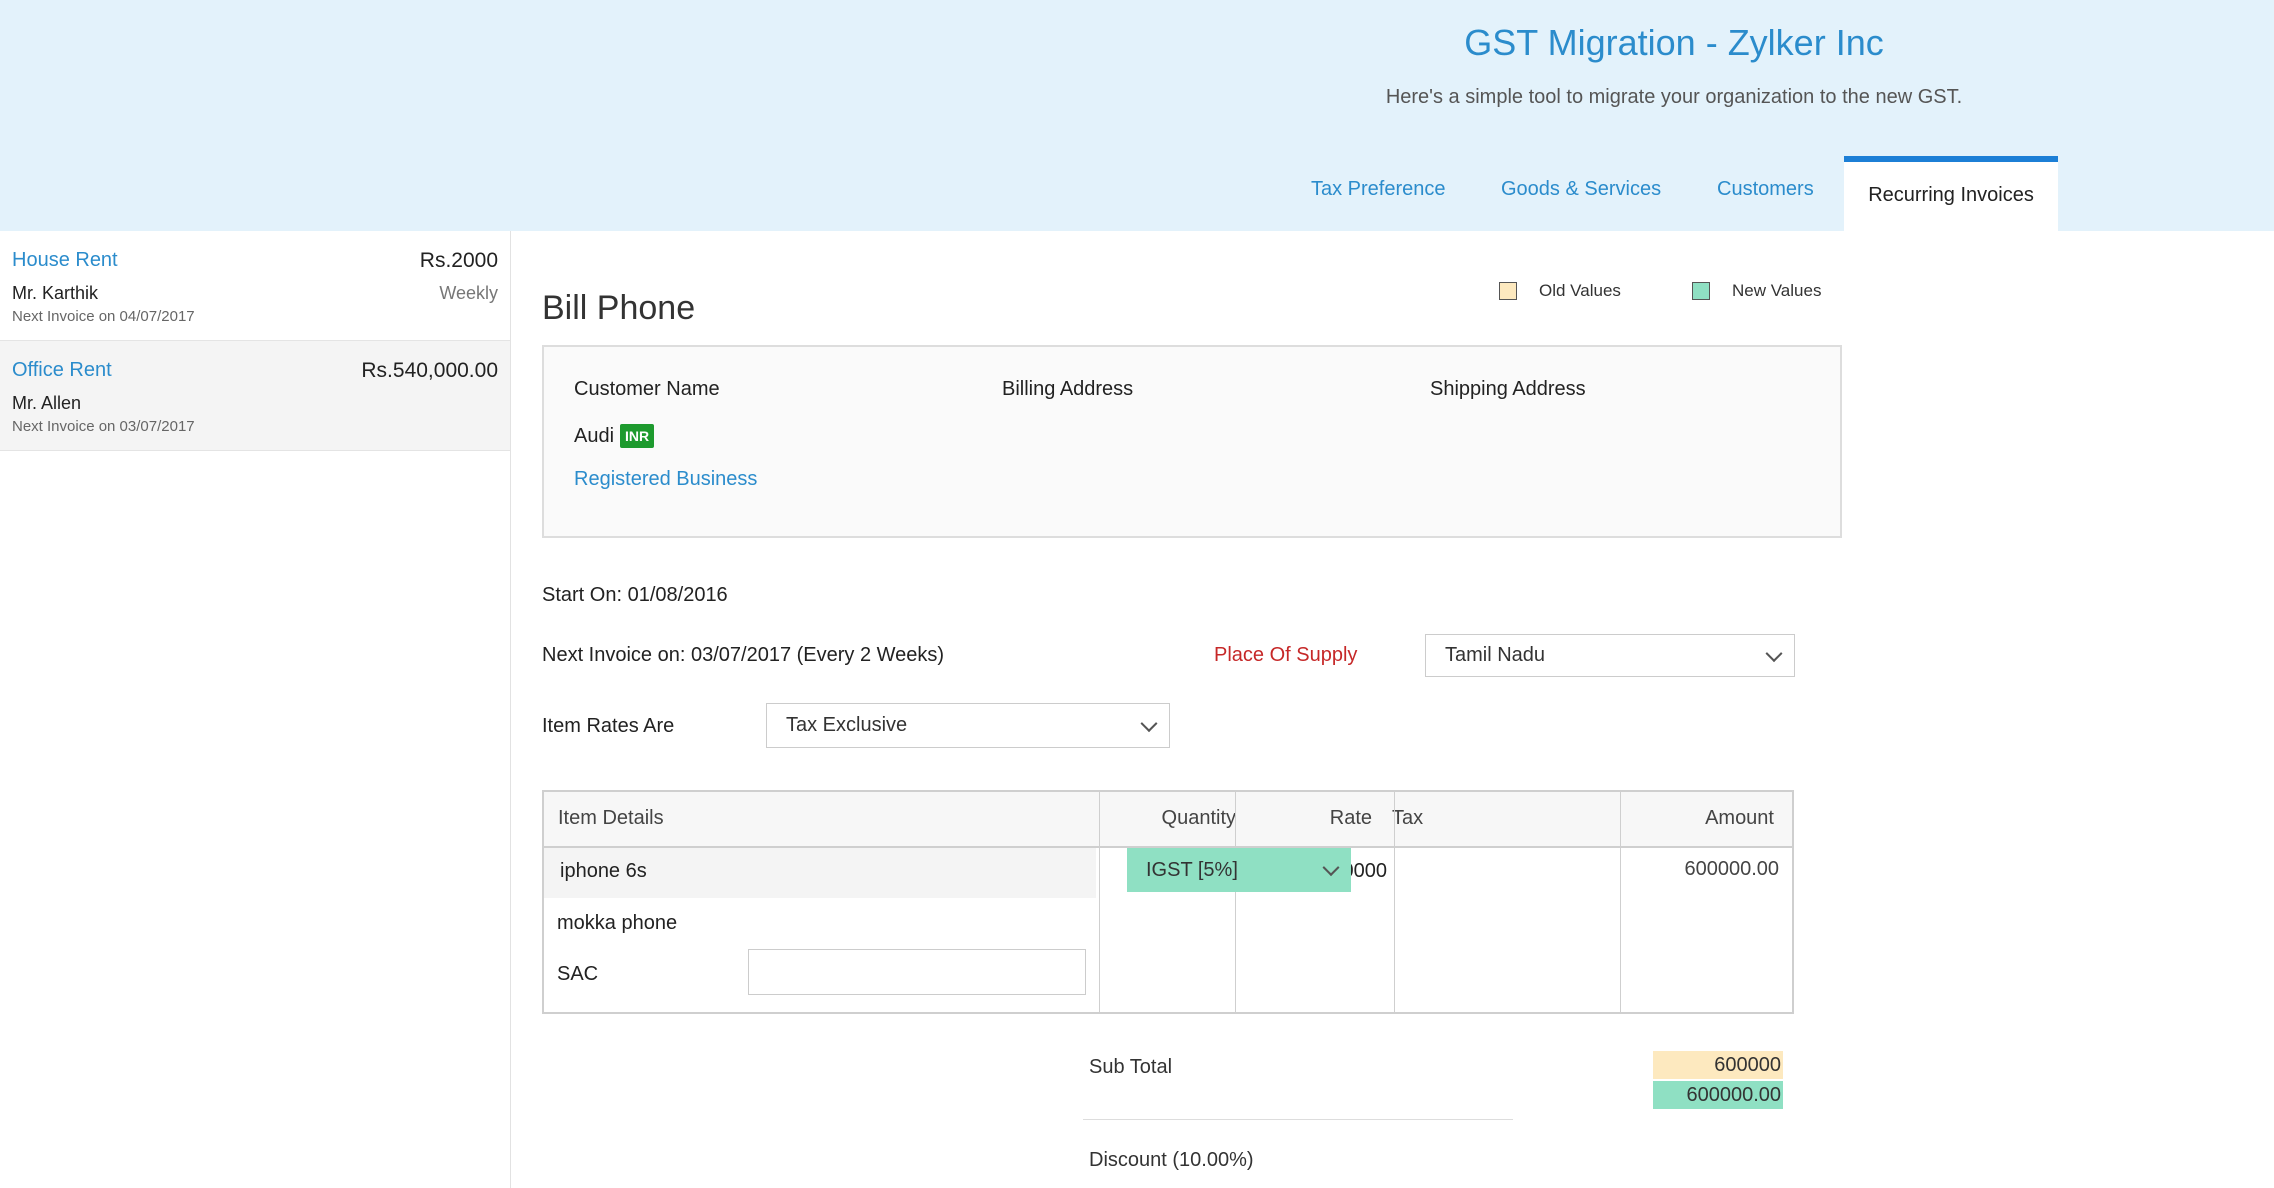 Image resolution: width=2274 pixels, height=1188 pixels. I want to click on list-item-amount: Rs.540,000.00, so click(429, 370).